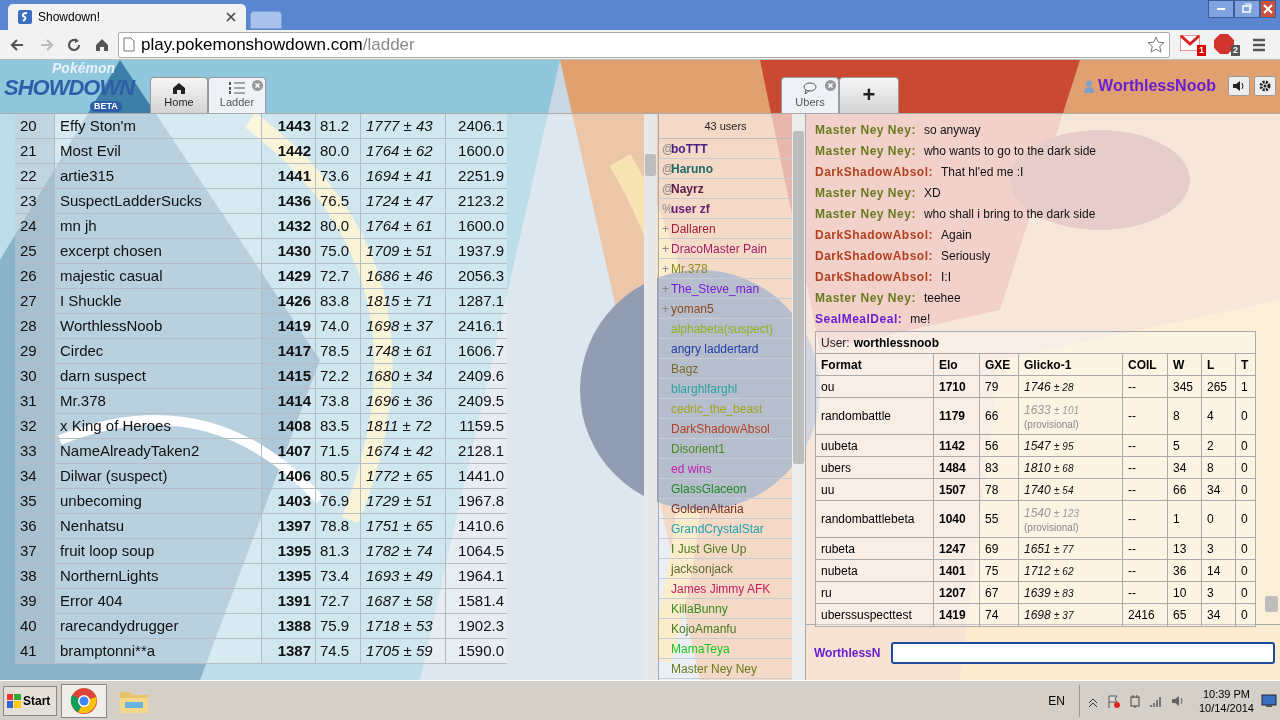 This screenshot has width=1280, height=720. I want to click on tab: Home, so click(179, 95).